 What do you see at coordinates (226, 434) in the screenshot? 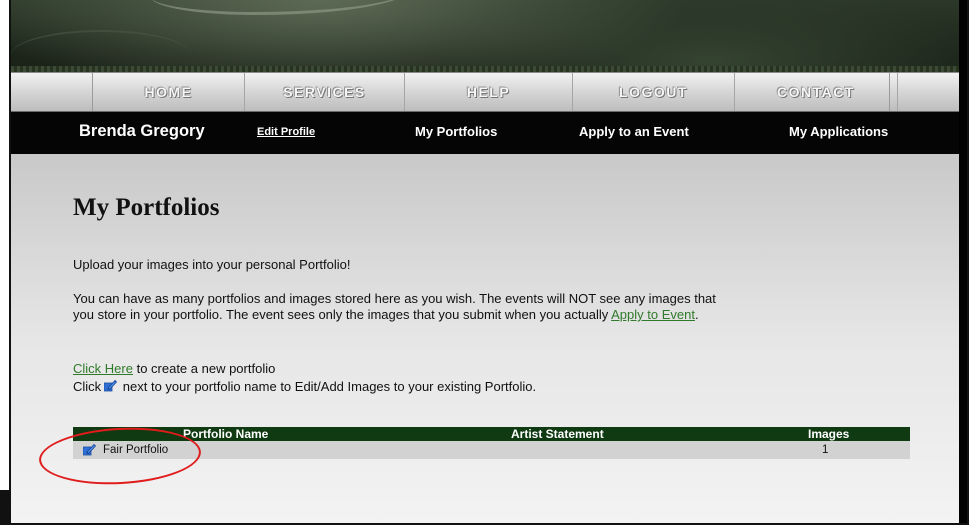
I see `header-portfolio-name: Portfolio Name` at bounding box center [226, 434].